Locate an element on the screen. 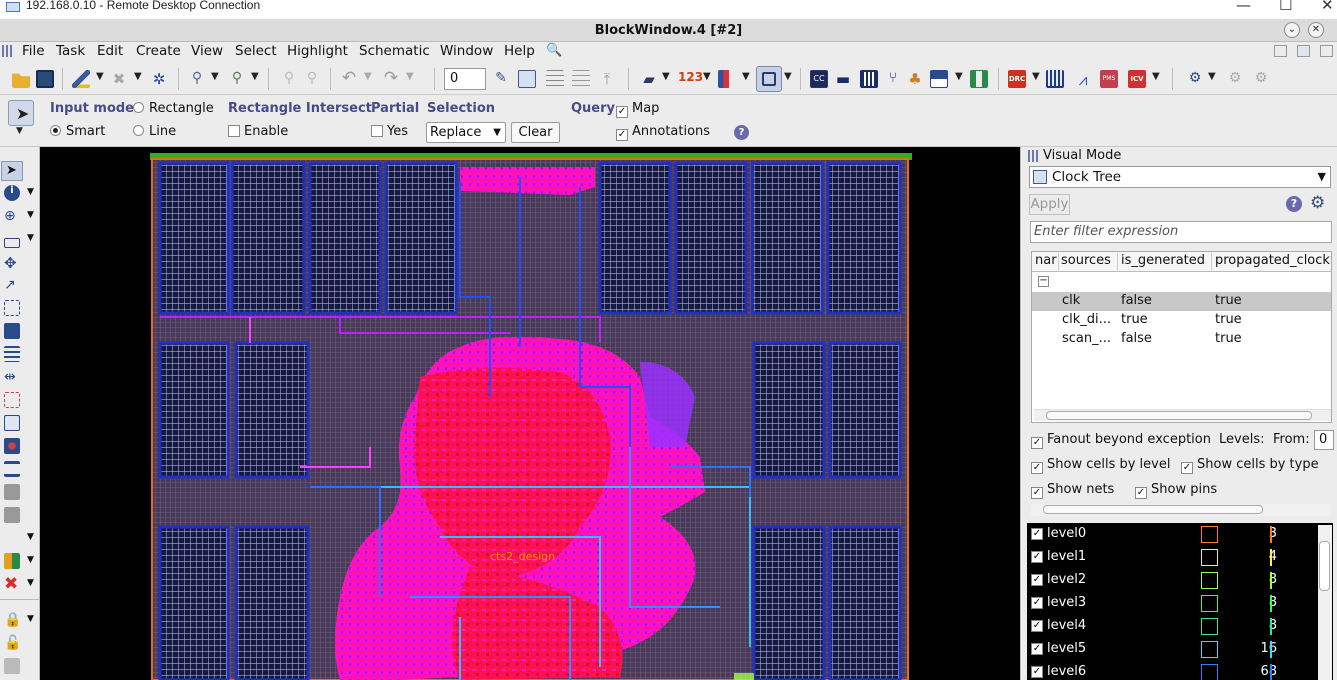 This screenshot has height=680, width=1337. move-icon: ✥ is located at coordinates (12, 263).